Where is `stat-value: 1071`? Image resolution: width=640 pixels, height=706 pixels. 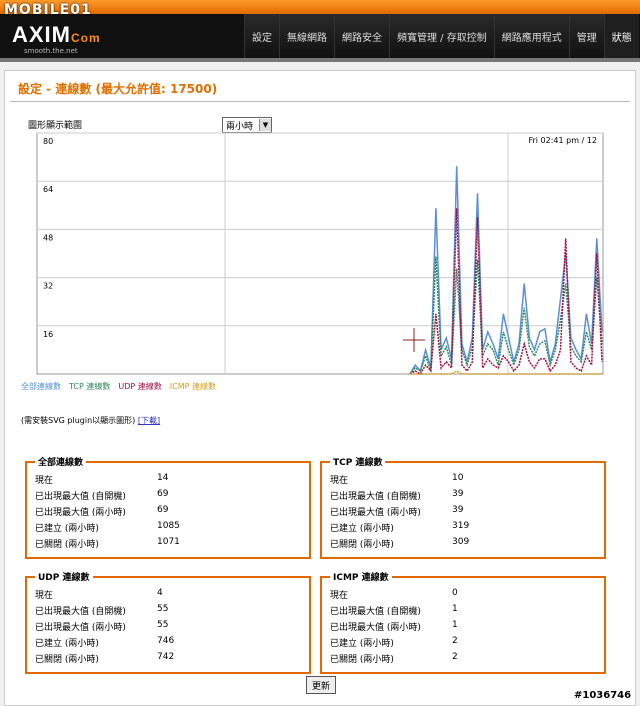
stat-value: 1071 is located at coordinates (168, 542).